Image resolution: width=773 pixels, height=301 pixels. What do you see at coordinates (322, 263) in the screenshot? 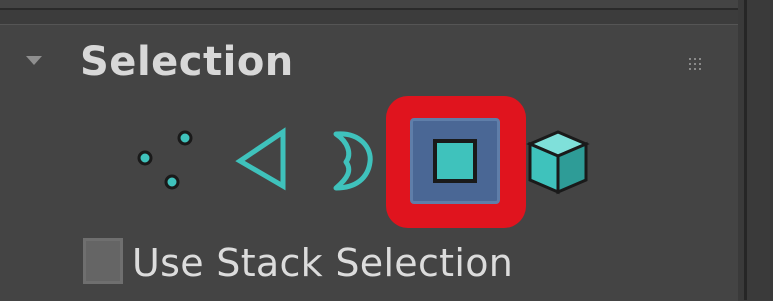
I see `use-stack-selection-label: Use Stack Selection` at bounding box center [322, 263].